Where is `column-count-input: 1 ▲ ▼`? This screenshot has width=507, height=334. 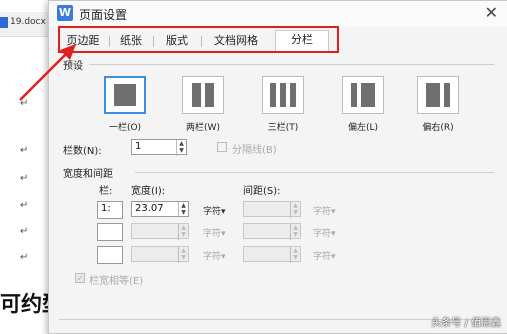
column-count-input: 1 ▲ ▼ is located at coordinates (159, 147).